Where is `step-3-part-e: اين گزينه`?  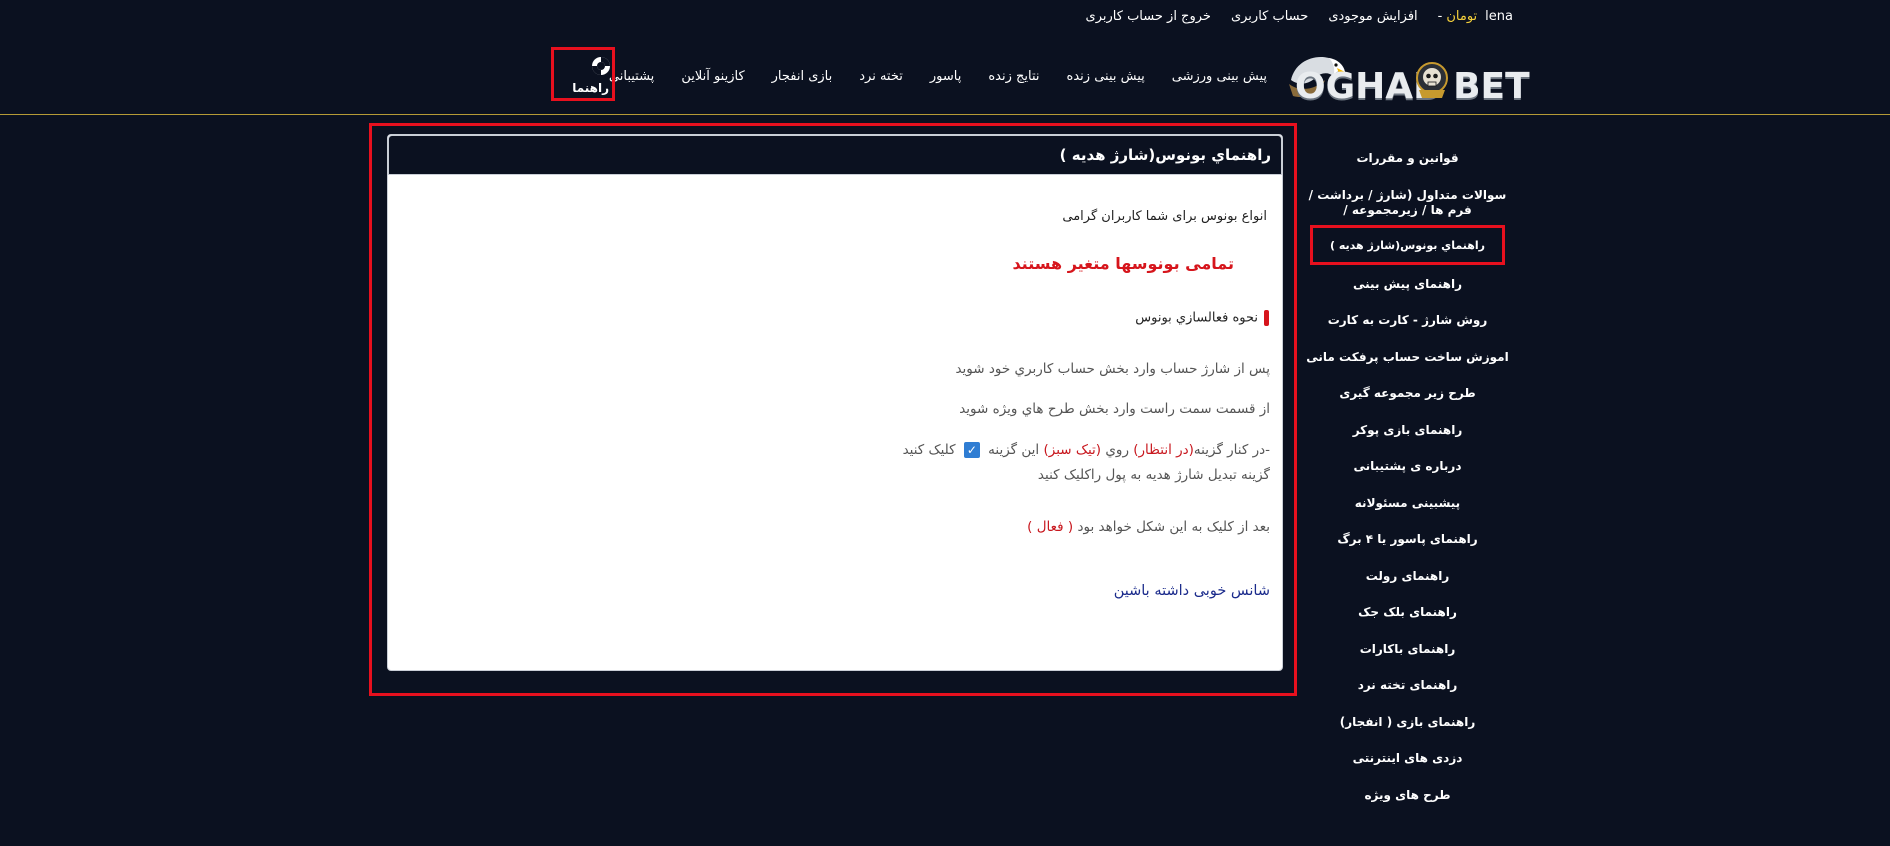
step-3-part-e: اين گزينه is located at coordinates (1013, 450).